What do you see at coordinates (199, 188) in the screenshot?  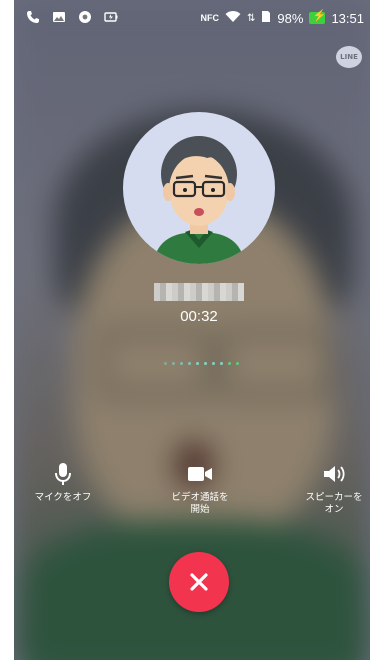 I see `caller-avatar` at bounding box center [199, 188].